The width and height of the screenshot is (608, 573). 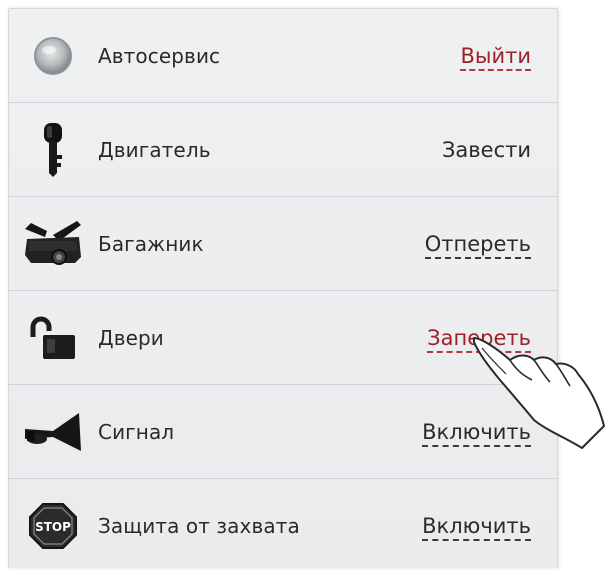 What do you see at coordinates (53, 244) in the screenshot?
I see `car-trunk-icon` at bounding box center [53, 244].